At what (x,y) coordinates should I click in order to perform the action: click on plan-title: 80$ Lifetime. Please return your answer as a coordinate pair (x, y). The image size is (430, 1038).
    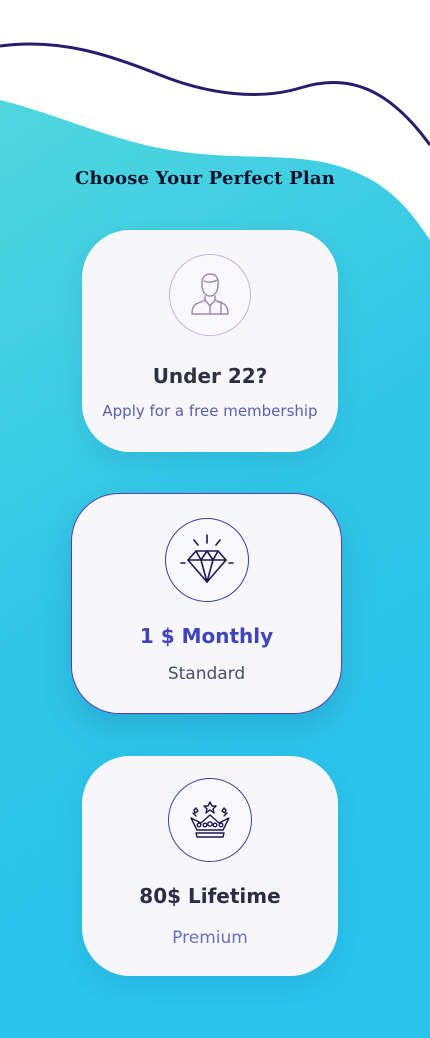
    Looking at the image, I should click on (210, 896).